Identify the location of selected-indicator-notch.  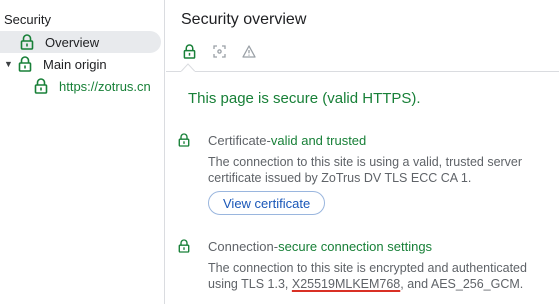
(188, 67).